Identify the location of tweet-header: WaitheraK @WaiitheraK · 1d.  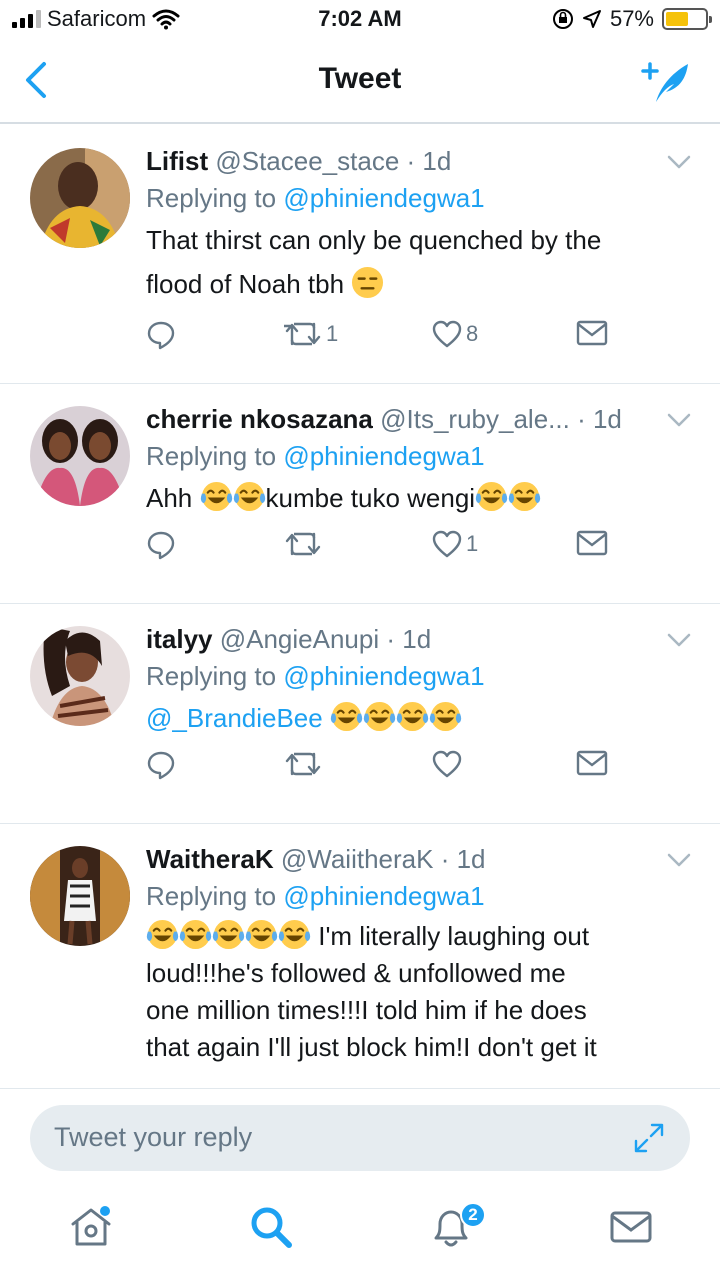
(316, 859).